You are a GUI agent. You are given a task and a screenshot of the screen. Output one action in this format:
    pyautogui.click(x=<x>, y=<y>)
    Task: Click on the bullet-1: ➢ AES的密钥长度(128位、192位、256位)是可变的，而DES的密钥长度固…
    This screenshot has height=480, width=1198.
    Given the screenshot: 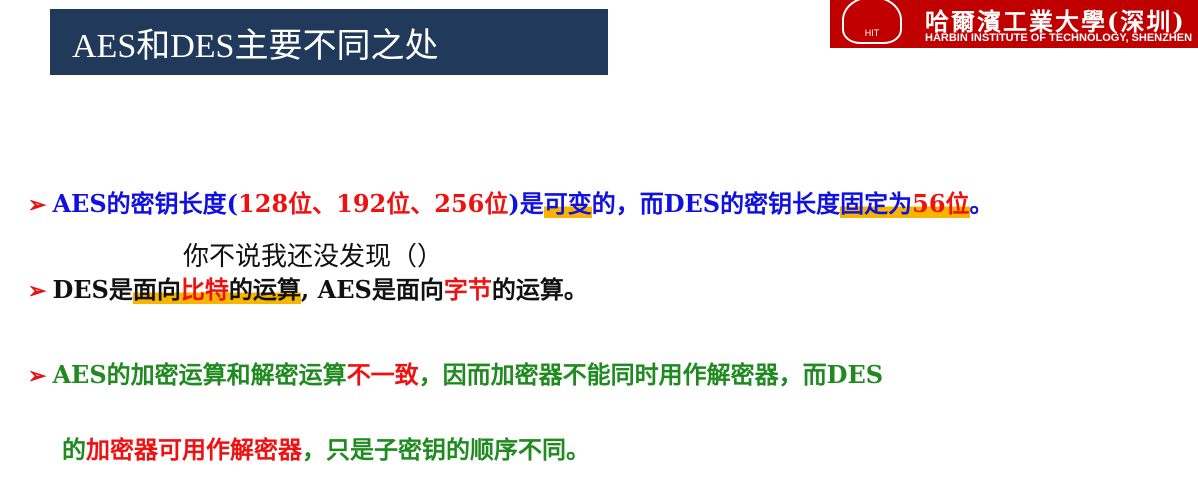 What is the action you would take?
    pyautogui.click(x=511, y=203)
    